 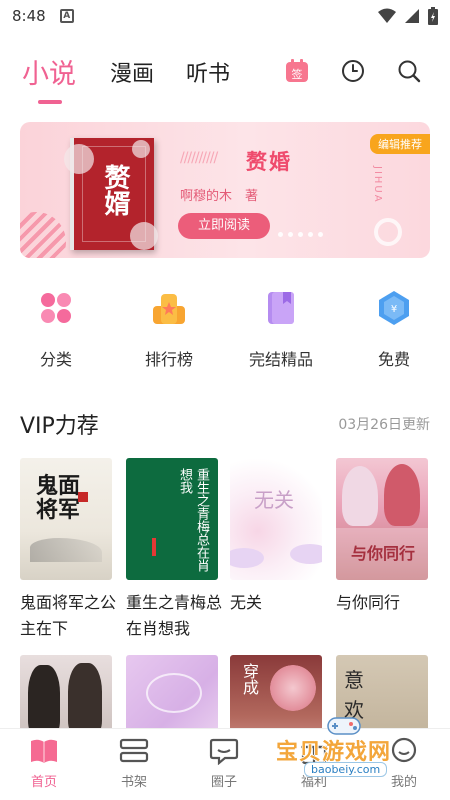 What do you see at coordinates (246, 602) in the screenshot?
I see `book-title: 无关` at bounding box center [246, 602].